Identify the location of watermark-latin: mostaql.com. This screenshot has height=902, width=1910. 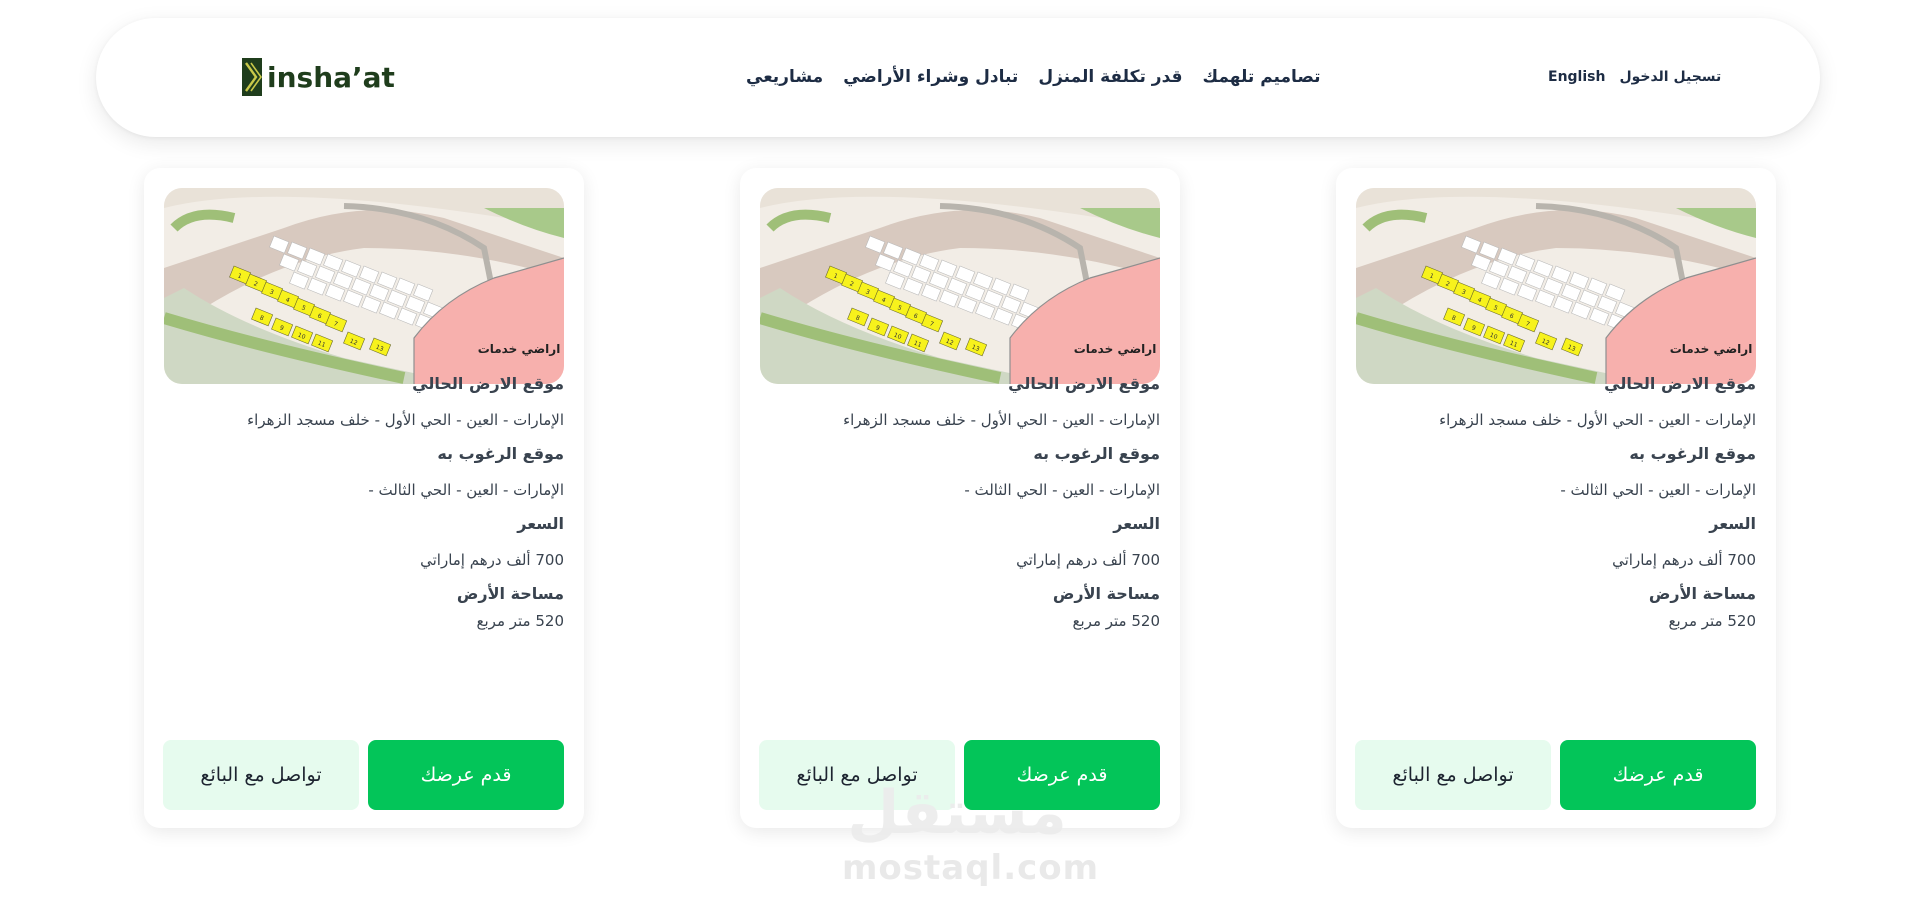
(971, 868).